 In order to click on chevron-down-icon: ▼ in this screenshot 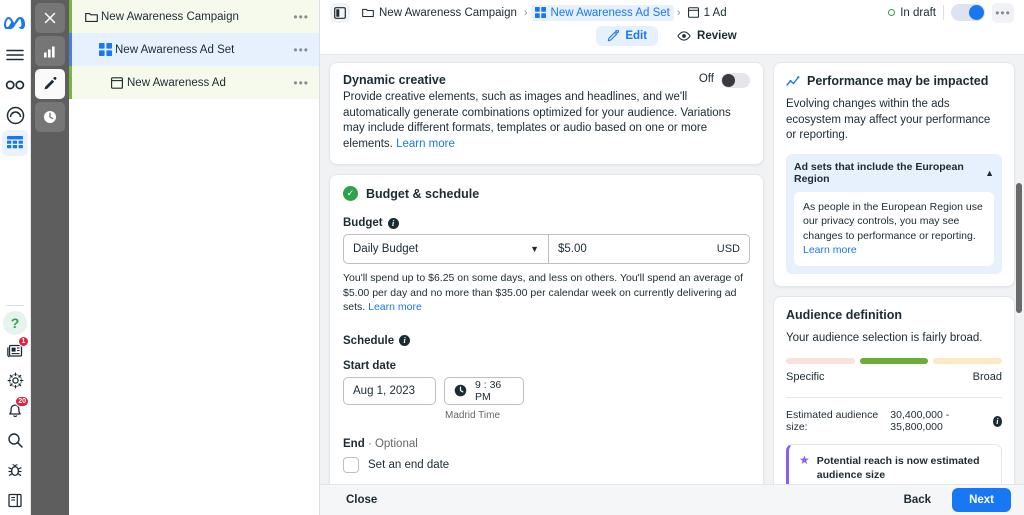, I will do `click(534, 249)`.